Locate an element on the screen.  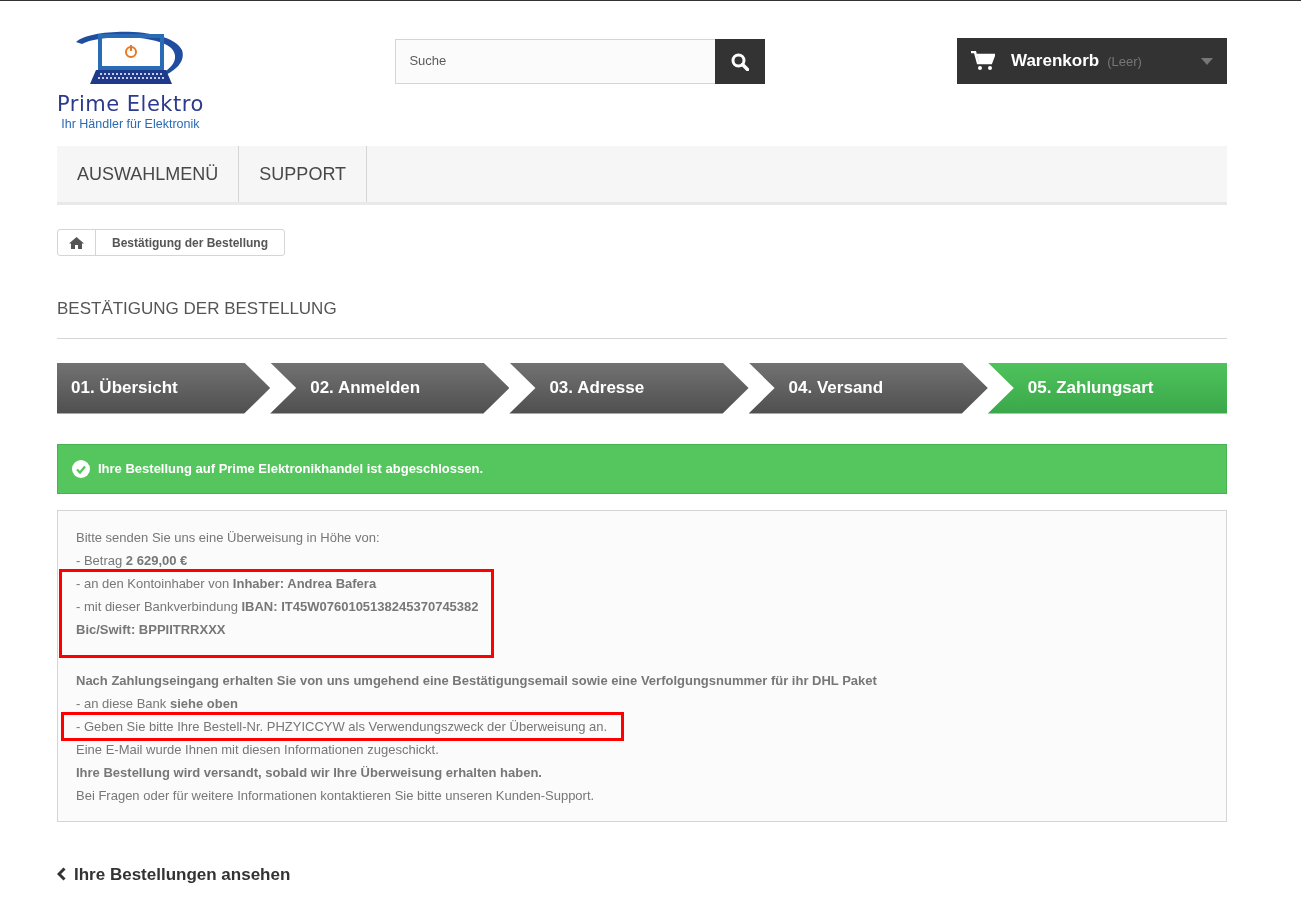
page-title: BESTÄTIGUNG DER BESTELLUNG is located at coordinates (642, 317).